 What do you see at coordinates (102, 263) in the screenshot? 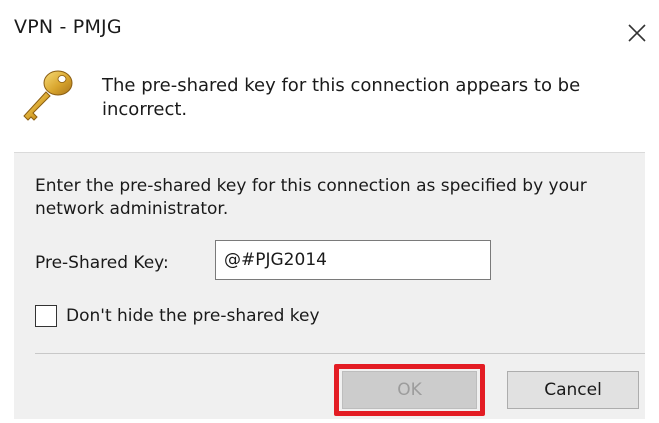
I see `psk-label: Pre-Shared Key:` at bounding box center [102, 263].